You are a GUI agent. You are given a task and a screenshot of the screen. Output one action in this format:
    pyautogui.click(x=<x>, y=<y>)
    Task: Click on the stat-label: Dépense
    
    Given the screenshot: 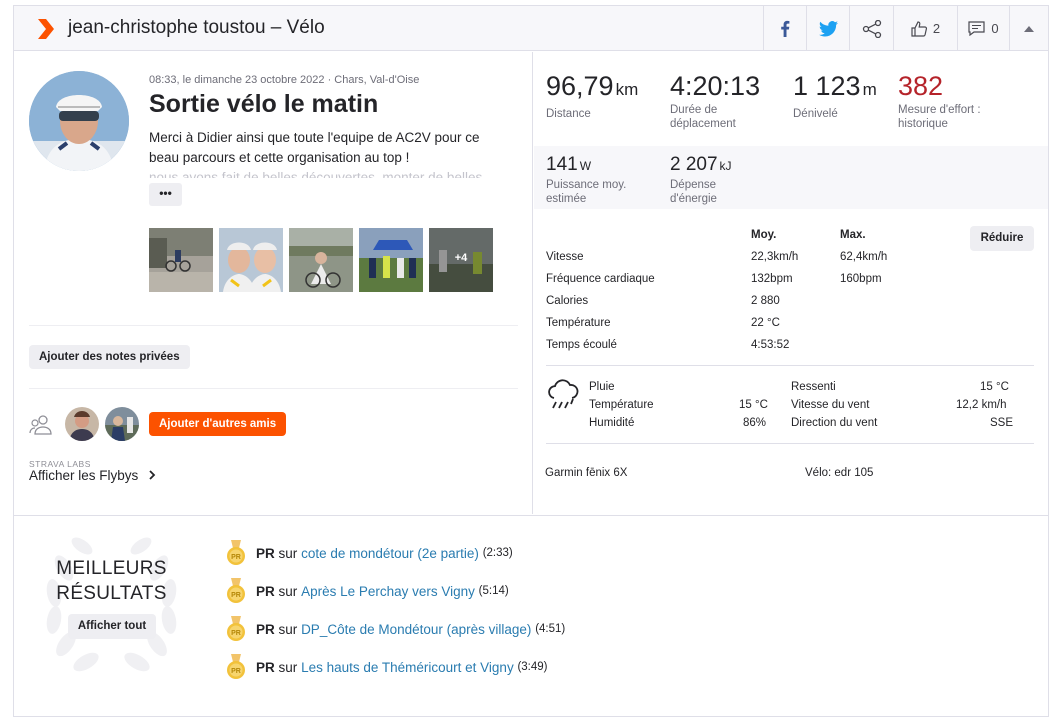 What is the action you would take?
    pyautogui.click(x=693, y=185)
    